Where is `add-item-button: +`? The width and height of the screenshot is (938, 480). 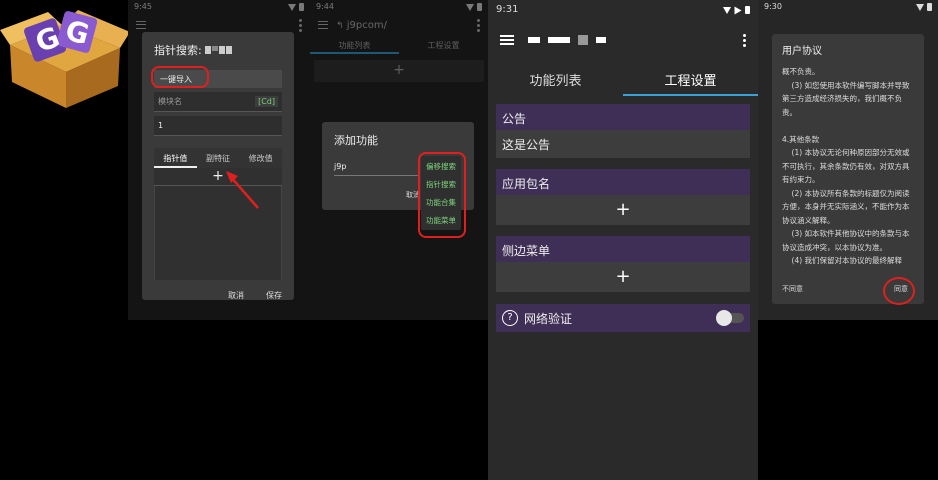 add-item-button: + is located at coordinates (218, 177).